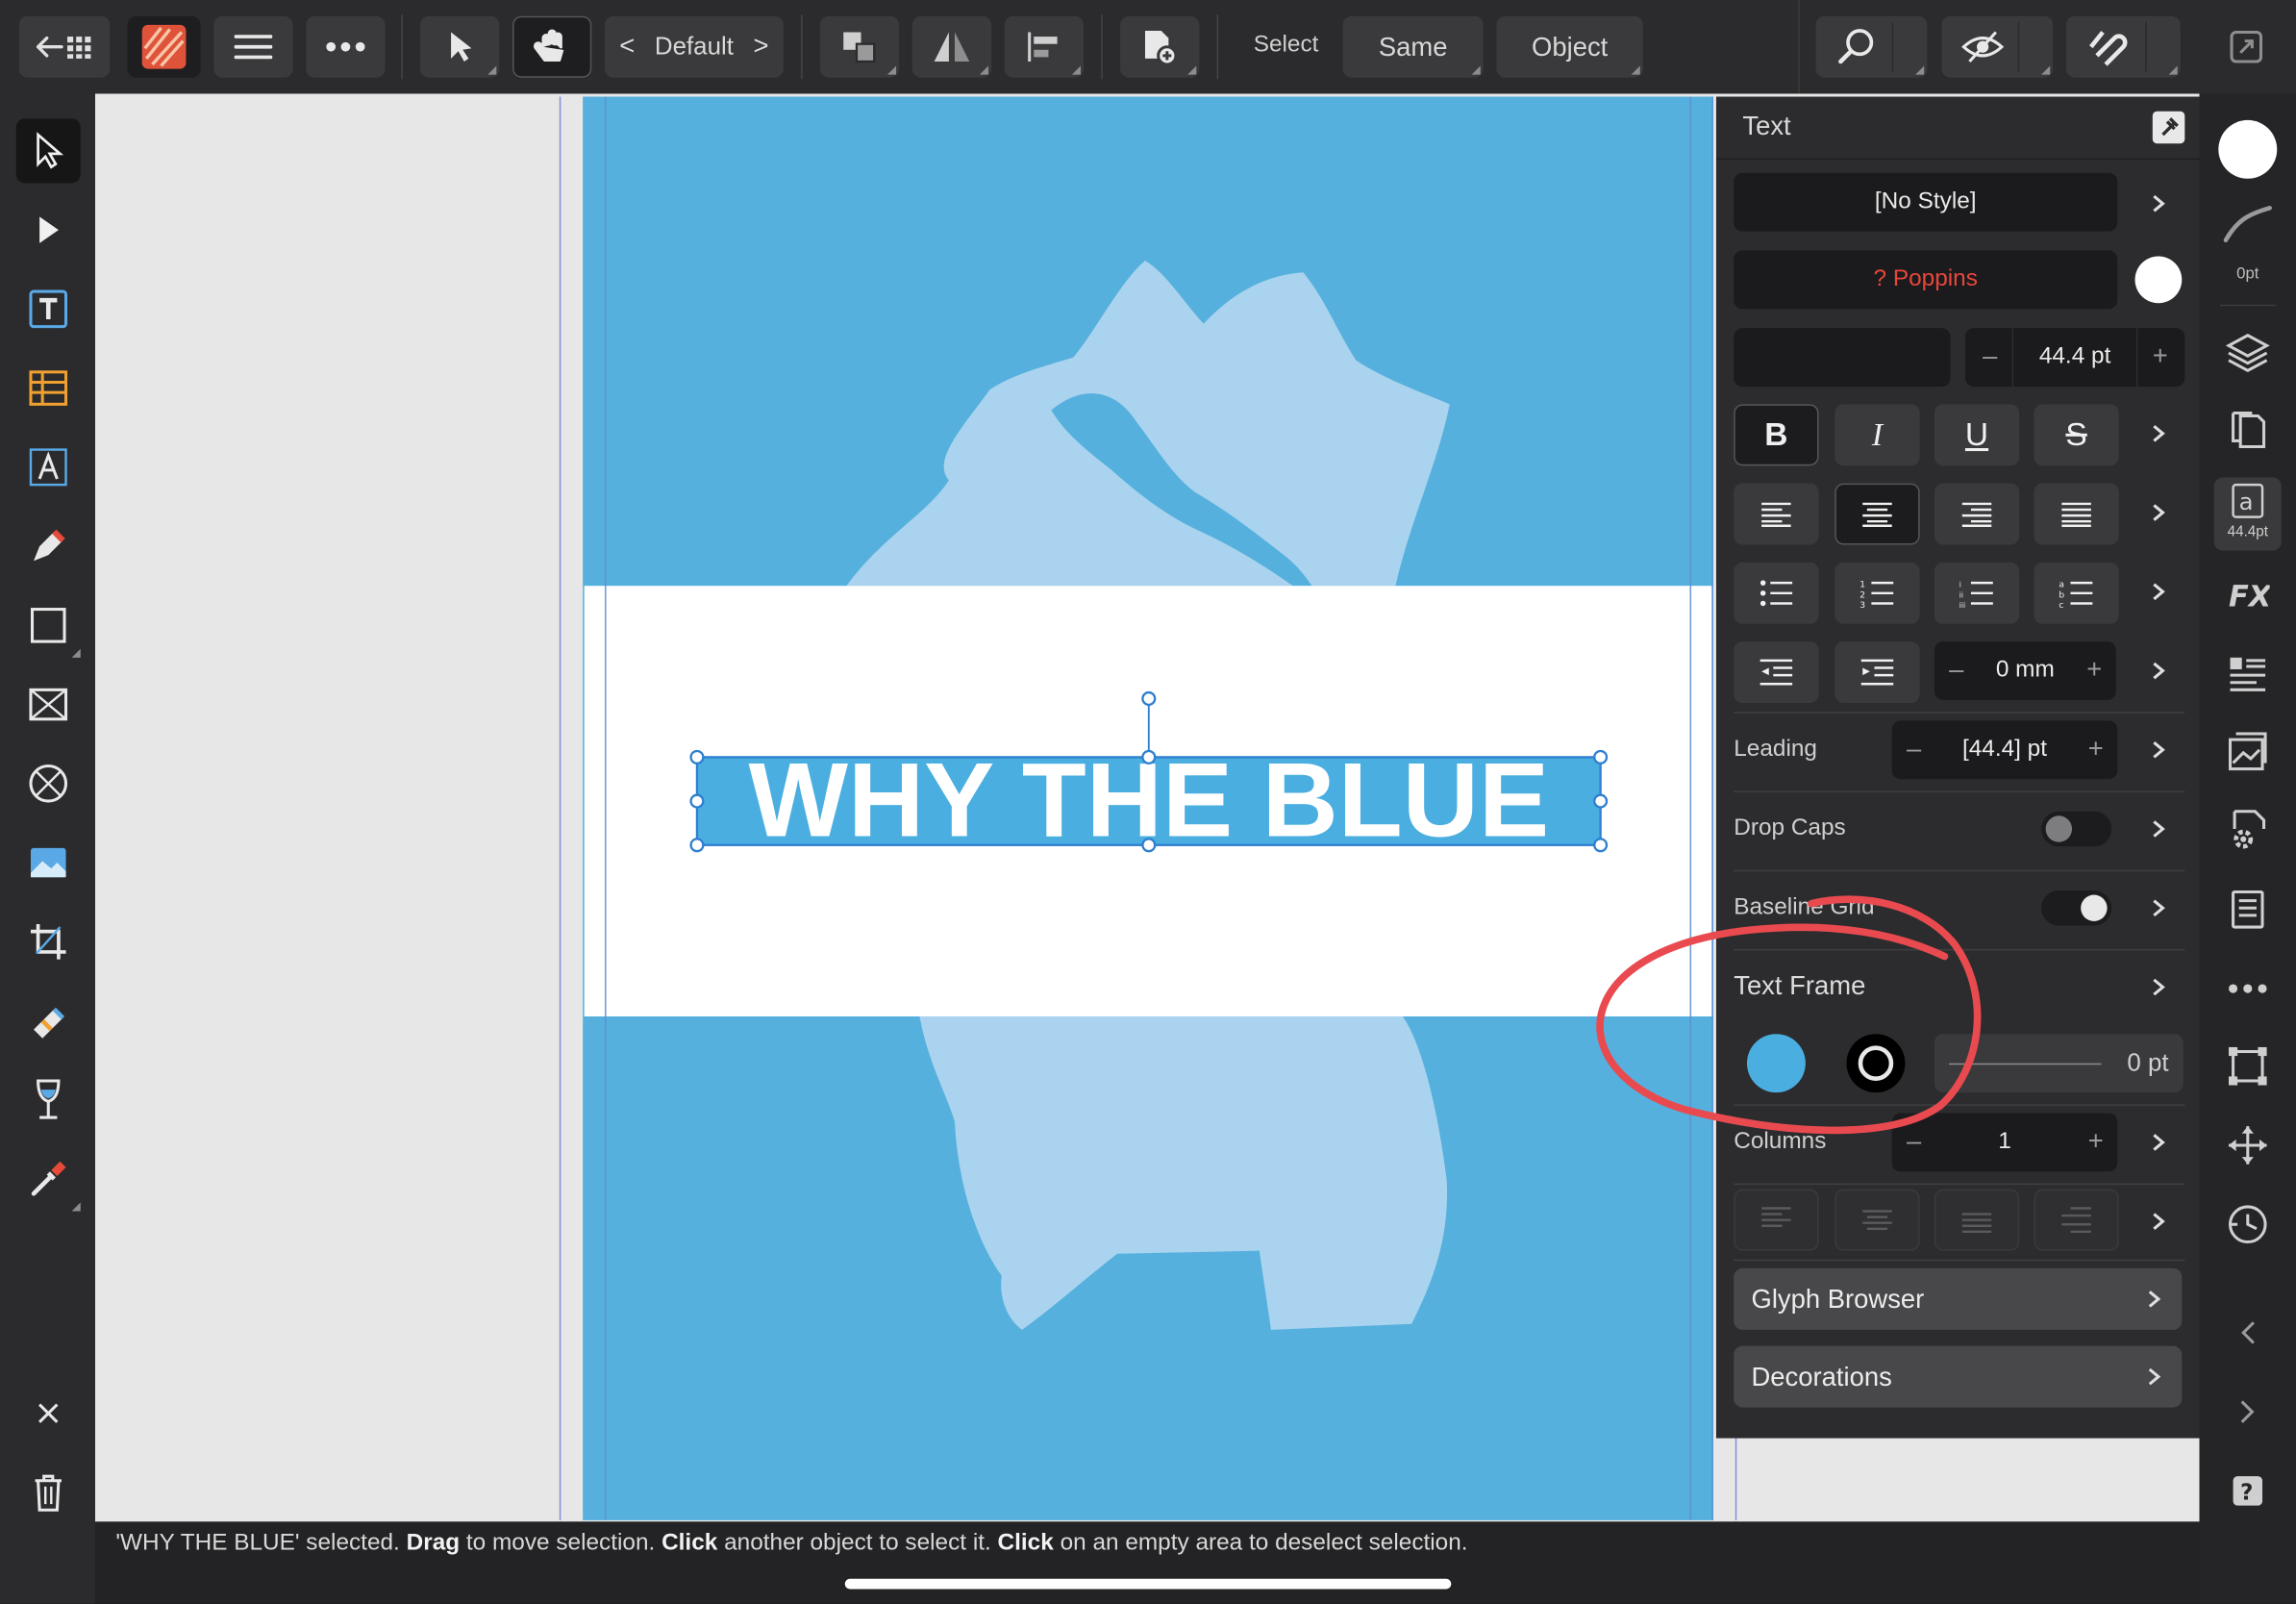 This screenshot has height=1604, width=2296. Describe the element at coordinates (1997, 46) in the screenshot. I see `view-mode-button` at that location.